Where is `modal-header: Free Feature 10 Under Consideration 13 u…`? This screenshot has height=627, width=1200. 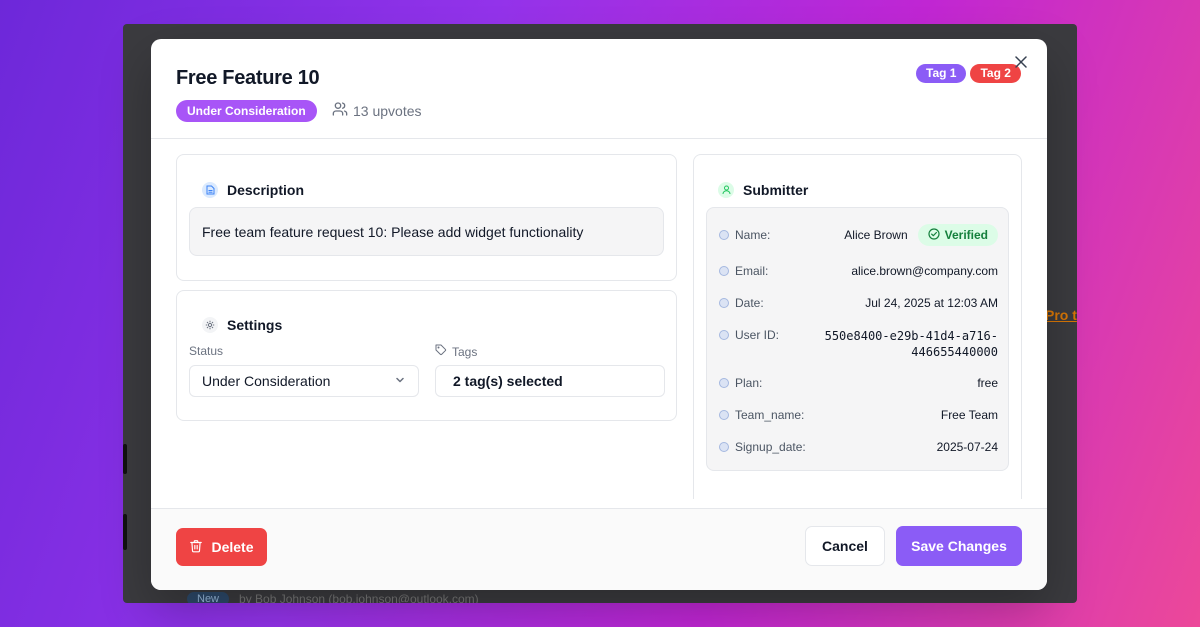 modal-header: Free Feature 10 Under Consideration 13 u… is located at coordinates (599, 89).